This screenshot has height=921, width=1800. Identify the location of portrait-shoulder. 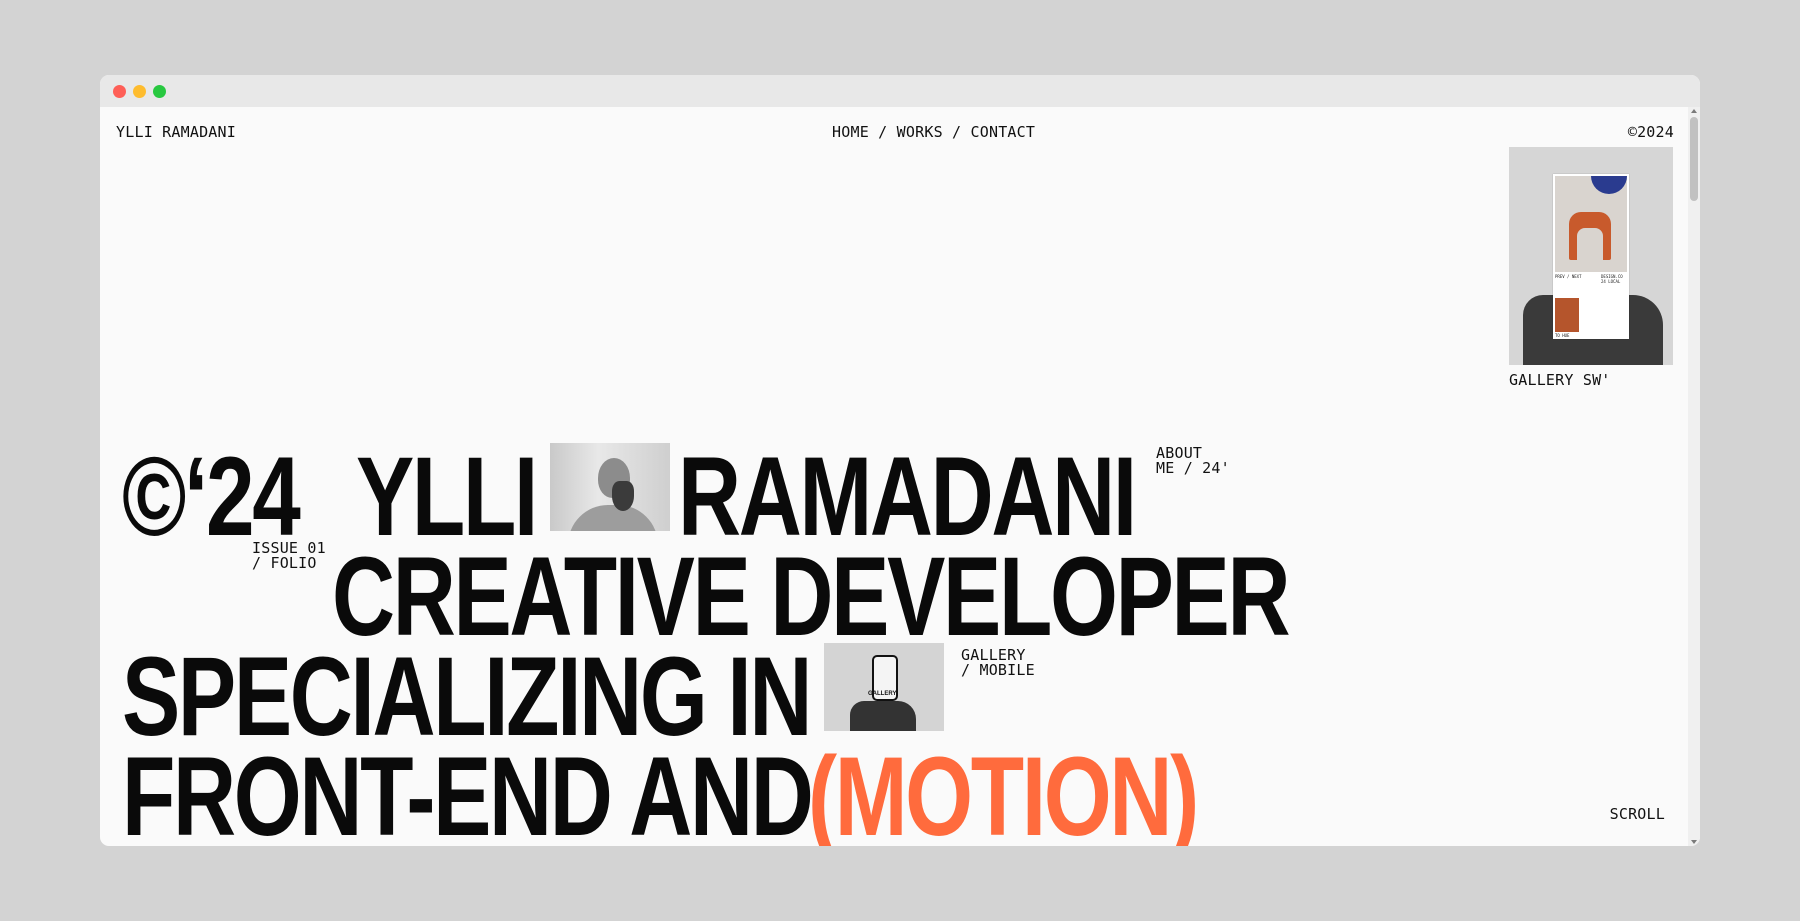
(613, 518).